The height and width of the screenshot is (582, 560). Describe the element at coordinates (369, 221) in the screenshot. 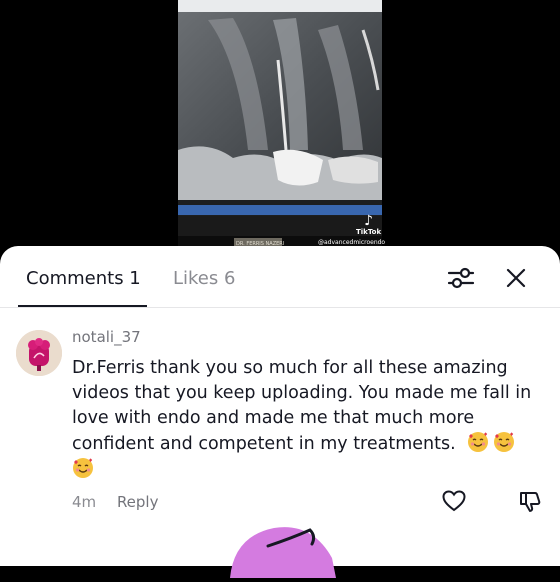

I see `tiktok-logo-icon: ♪` at that location.